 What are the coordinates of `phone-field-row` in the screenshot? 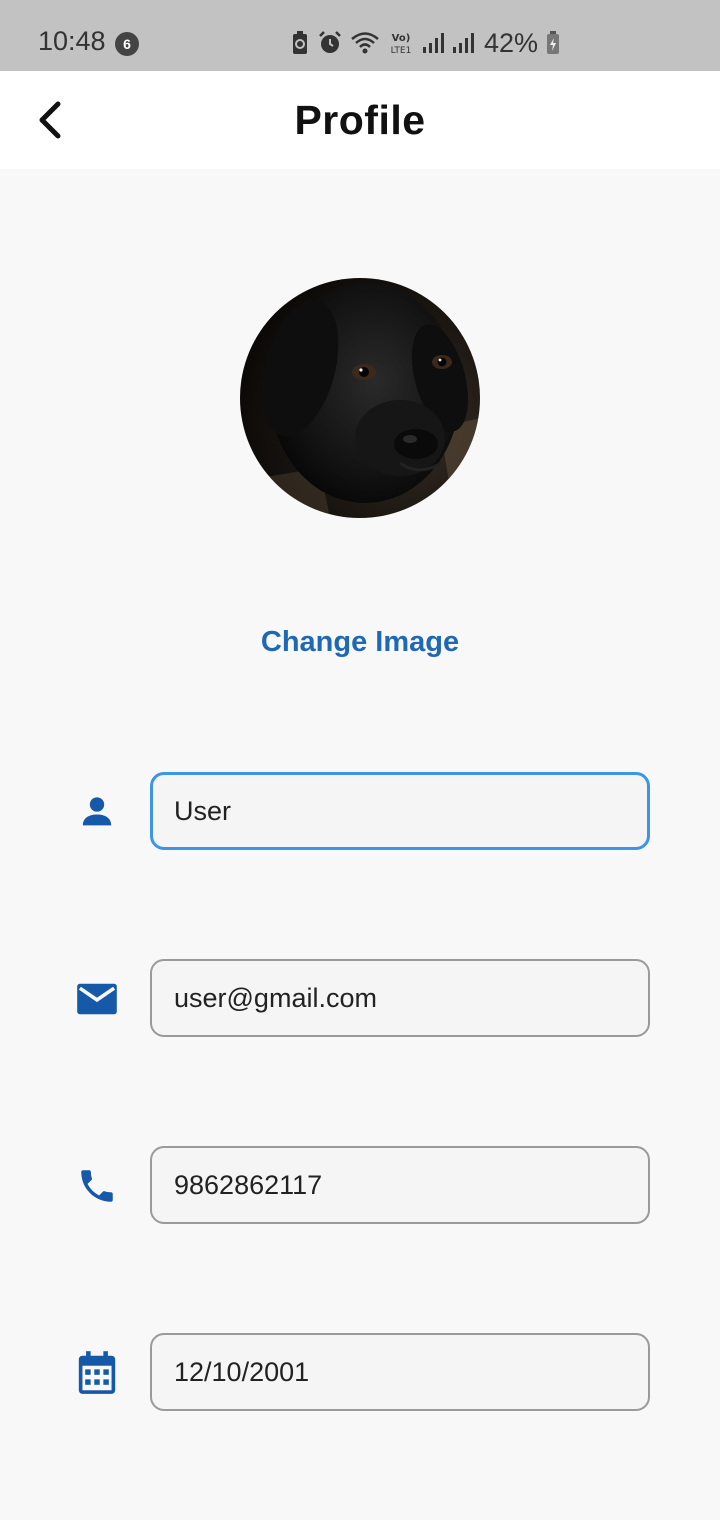 It's located at (360, 1185).